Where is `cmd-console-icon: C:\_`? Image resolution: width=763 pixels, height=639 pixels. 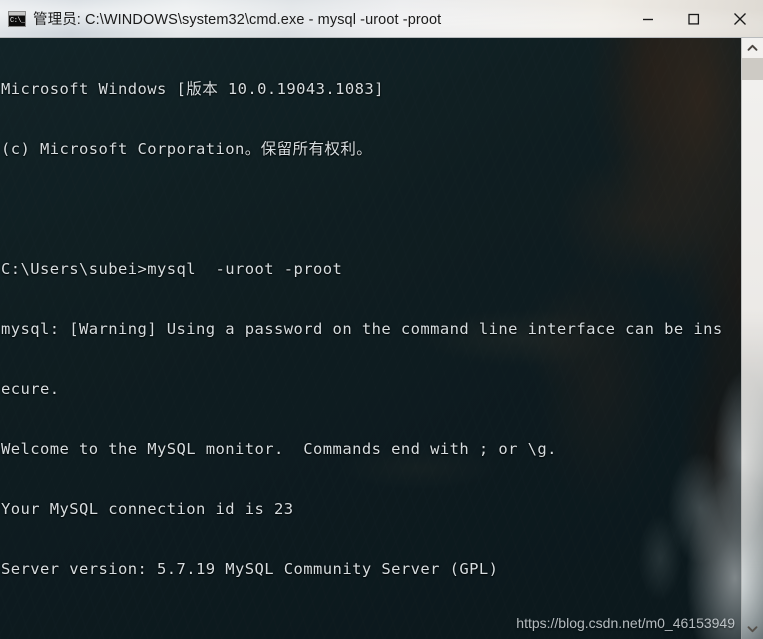 cmd-console-icon: C:\_ is located at coordinates (17, 18).